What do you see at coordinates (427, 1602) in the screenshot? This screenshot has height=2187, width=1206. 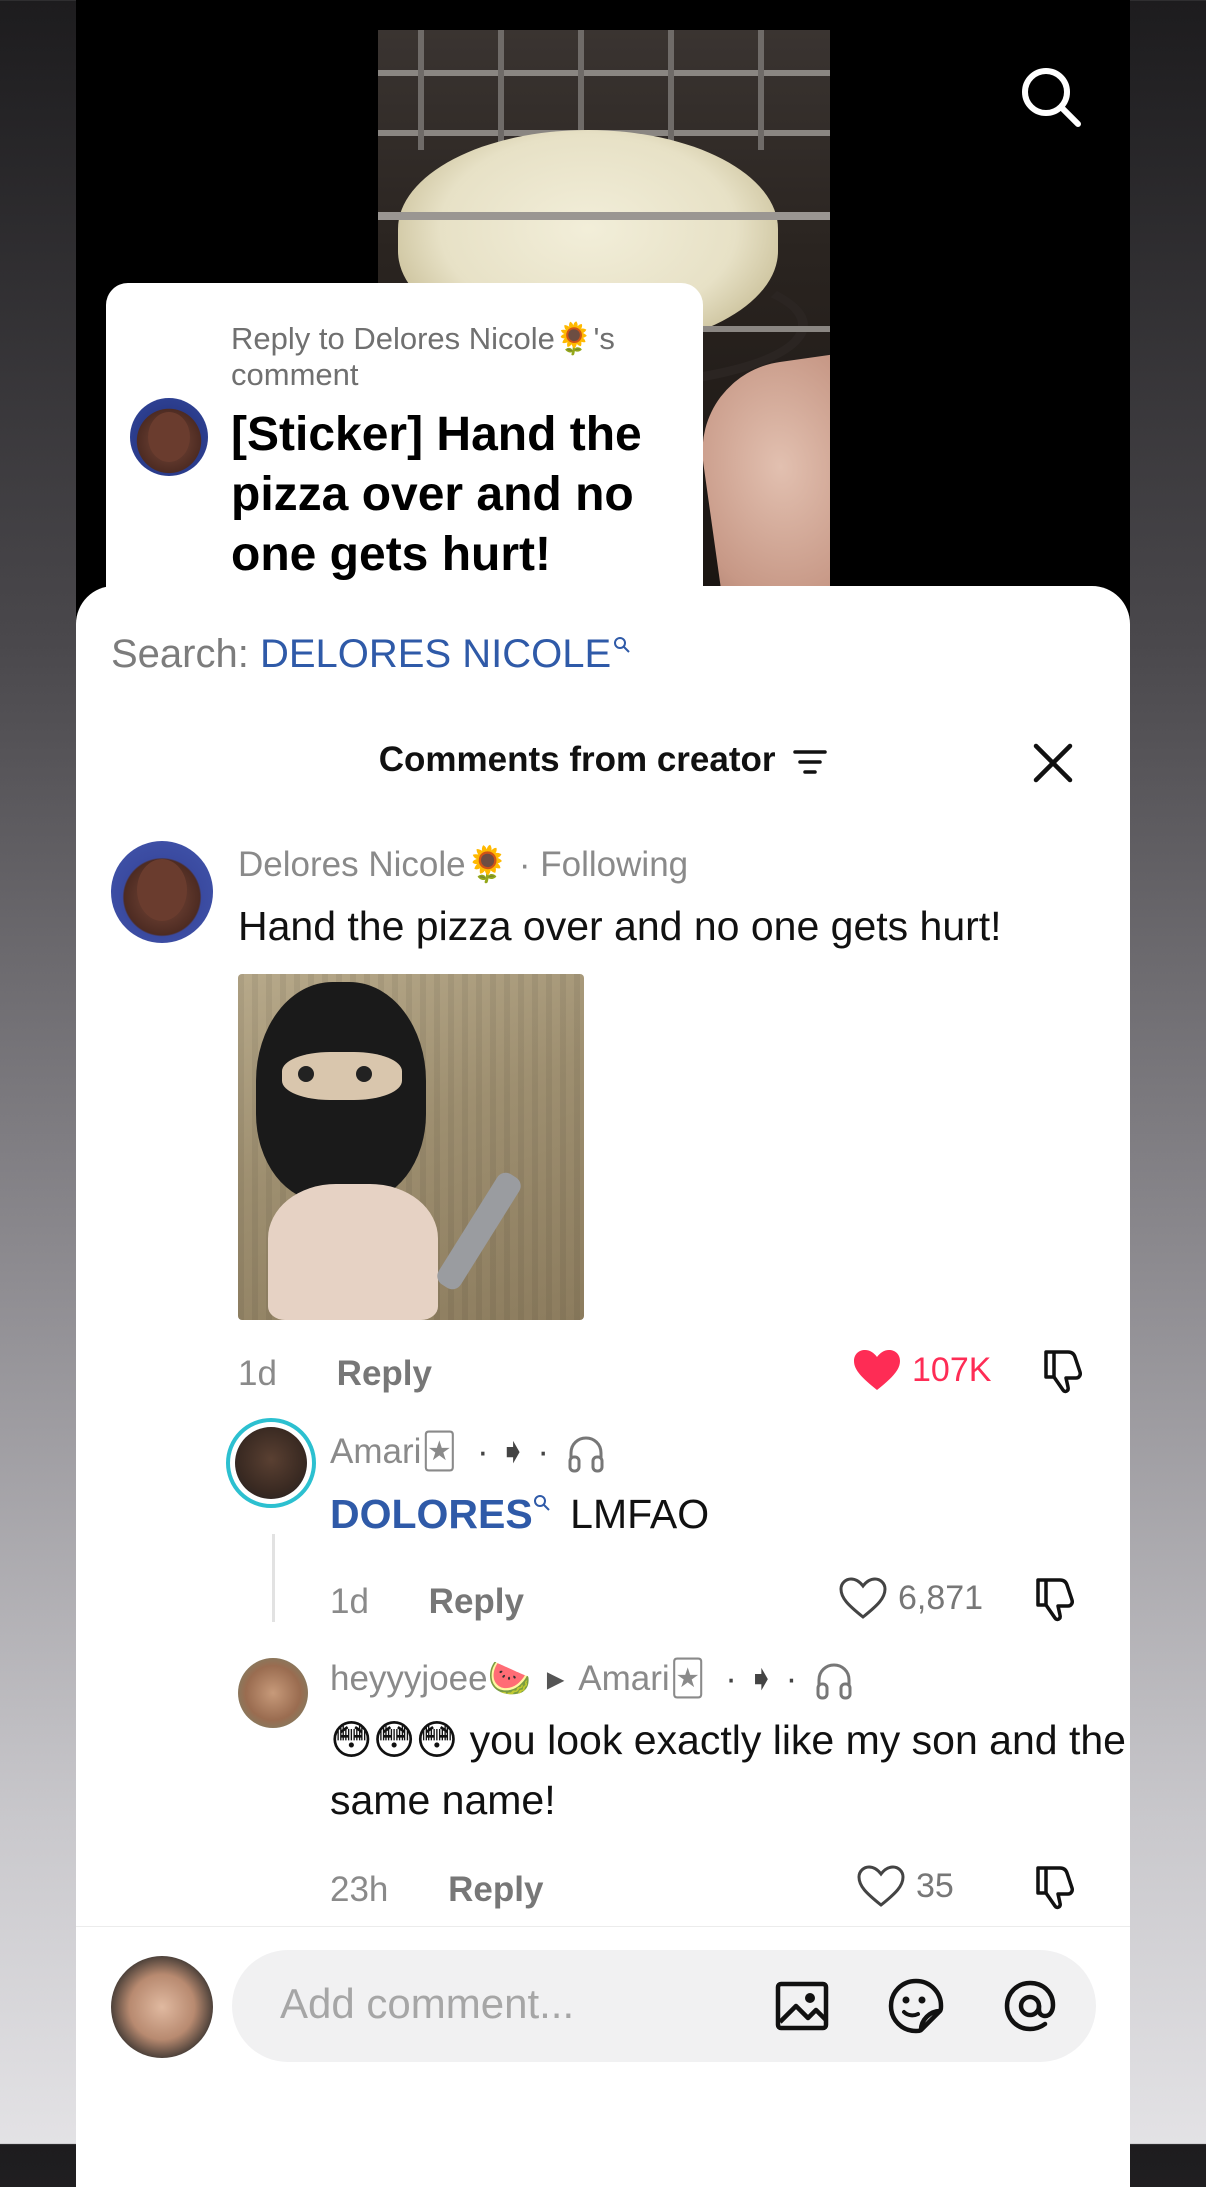 I see `reply-actions: 1d Reply` at bounding box center [427, 1602].